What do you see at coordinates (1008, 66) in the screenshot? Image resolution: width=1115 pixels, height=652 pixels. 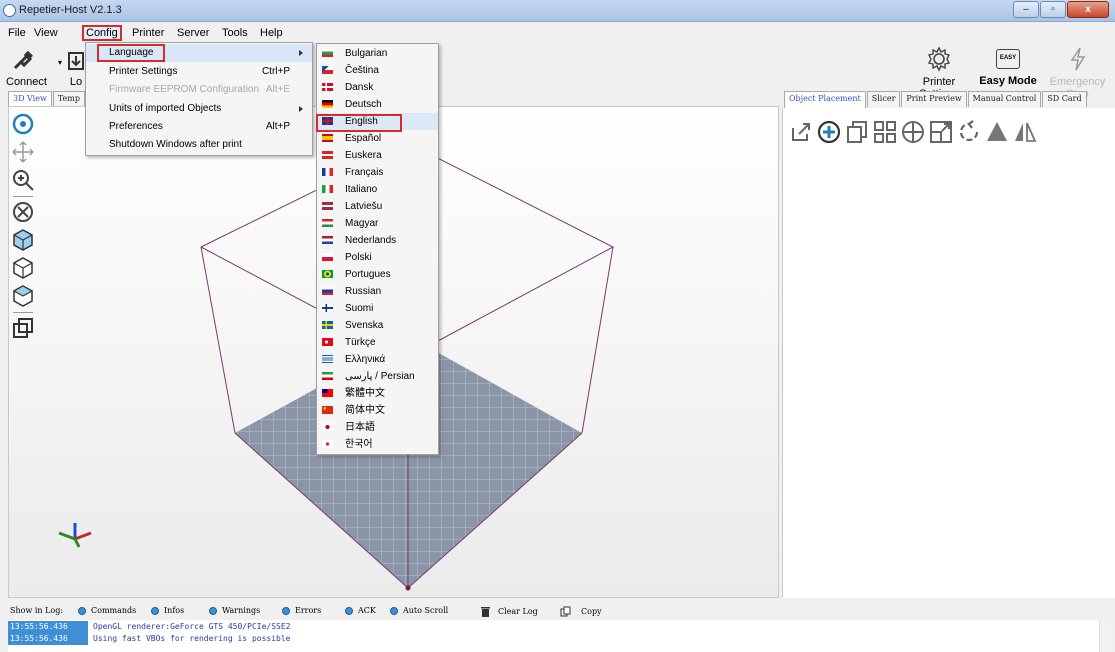 I see `easy-mode-button: EASY Easy Mode` at bounding box center [1008, 66].